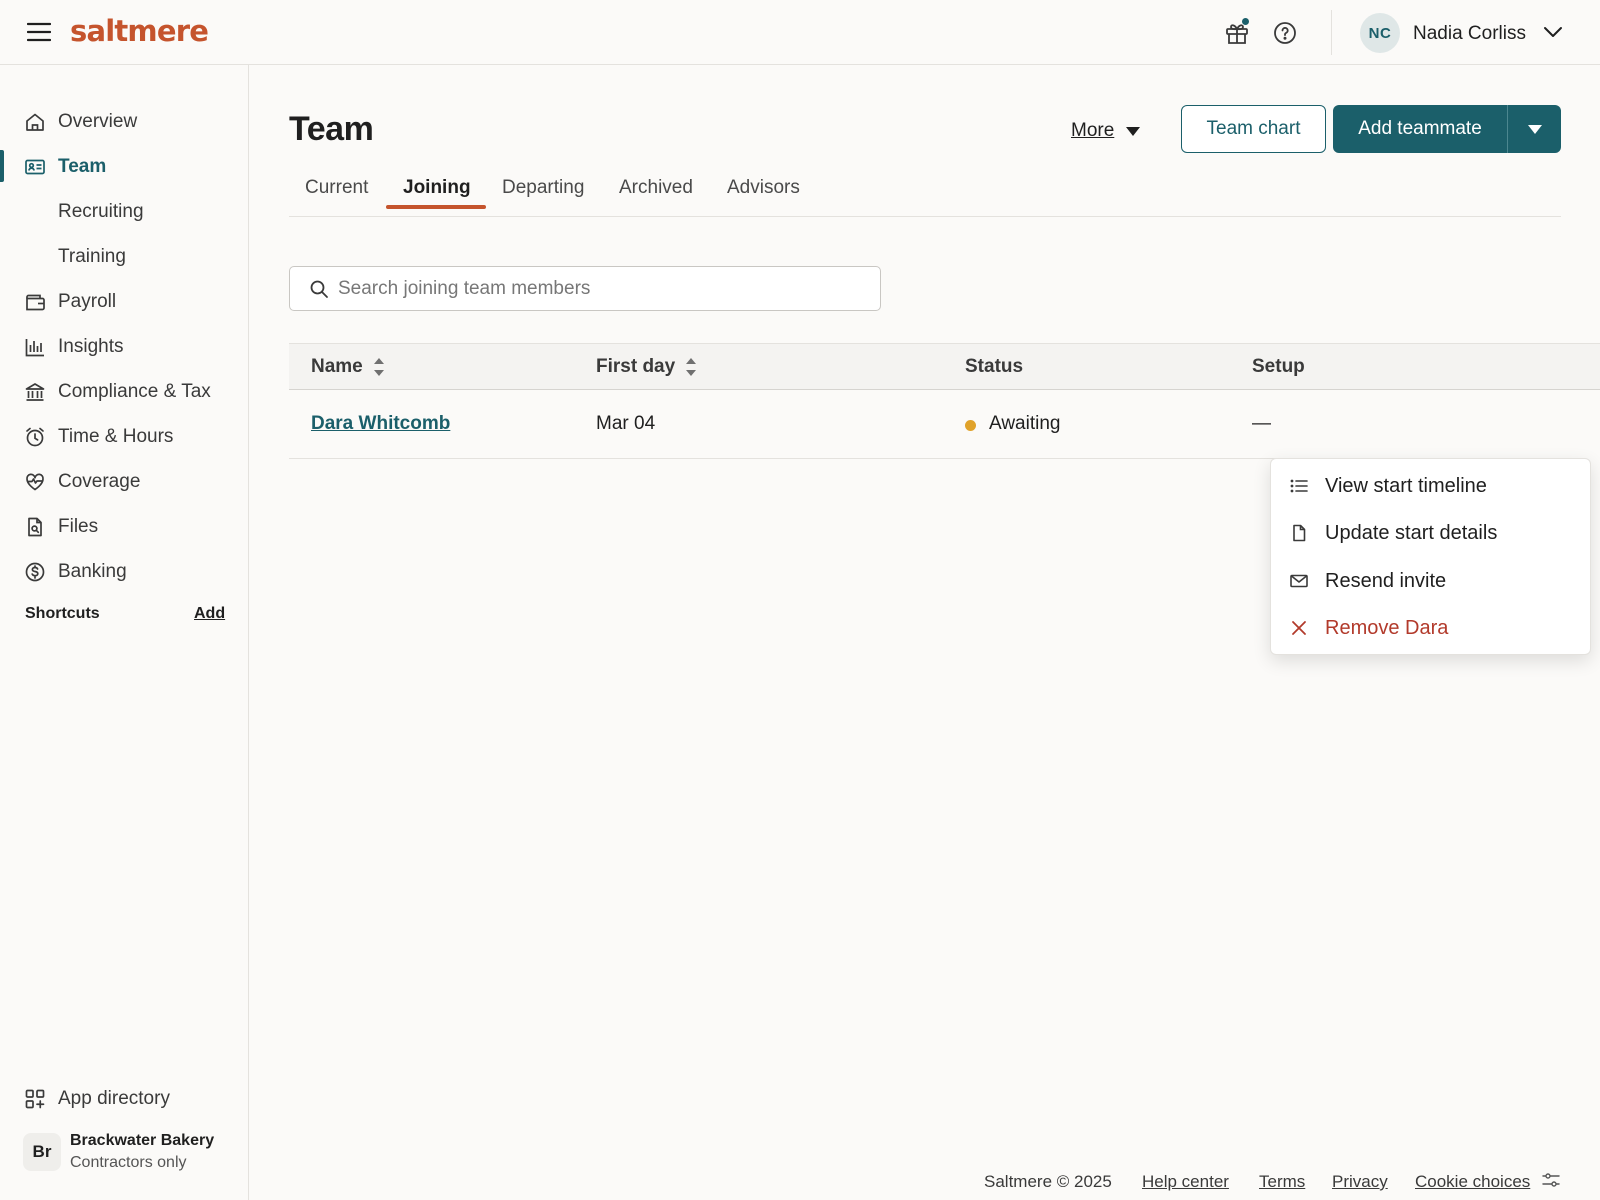  I want to click on sidebar-item-label: Team, so click(82, 166).